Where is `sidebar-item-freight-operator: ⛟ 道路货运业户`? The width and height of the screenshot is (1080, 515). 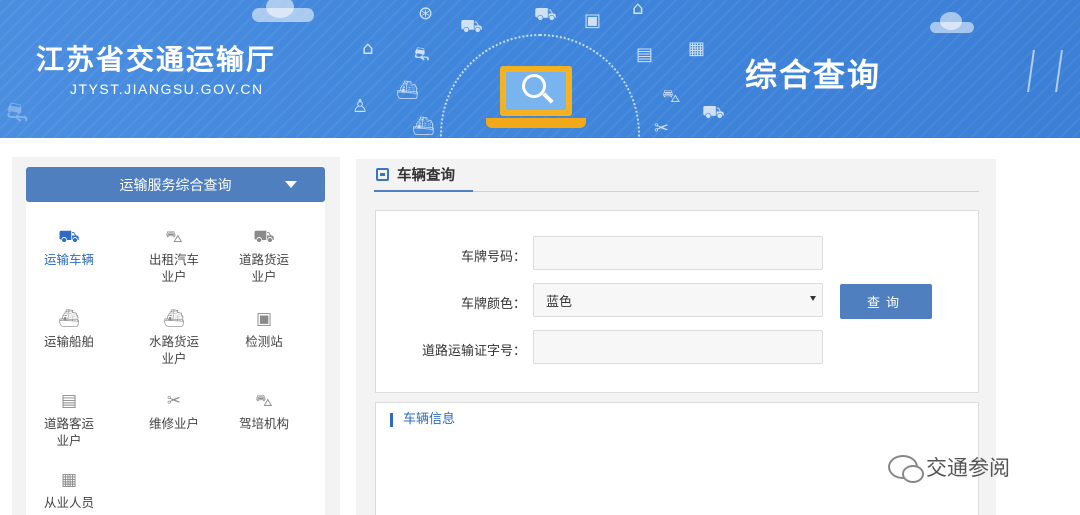 sidebar-item-freight-operator: ⛟ 道路货运业户 is located at coordinates (264, 256).